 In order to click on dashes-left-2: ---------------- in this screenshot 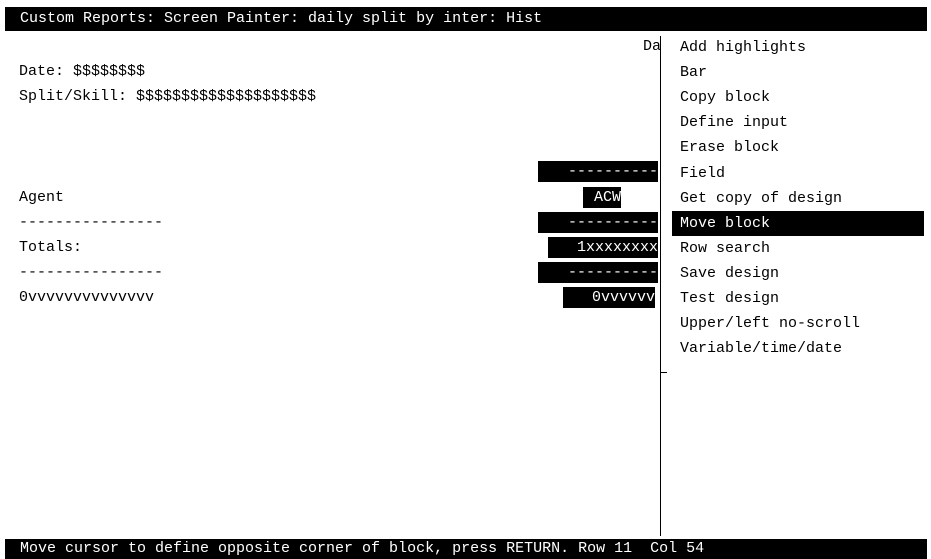, I will do `click(91, 272)`.